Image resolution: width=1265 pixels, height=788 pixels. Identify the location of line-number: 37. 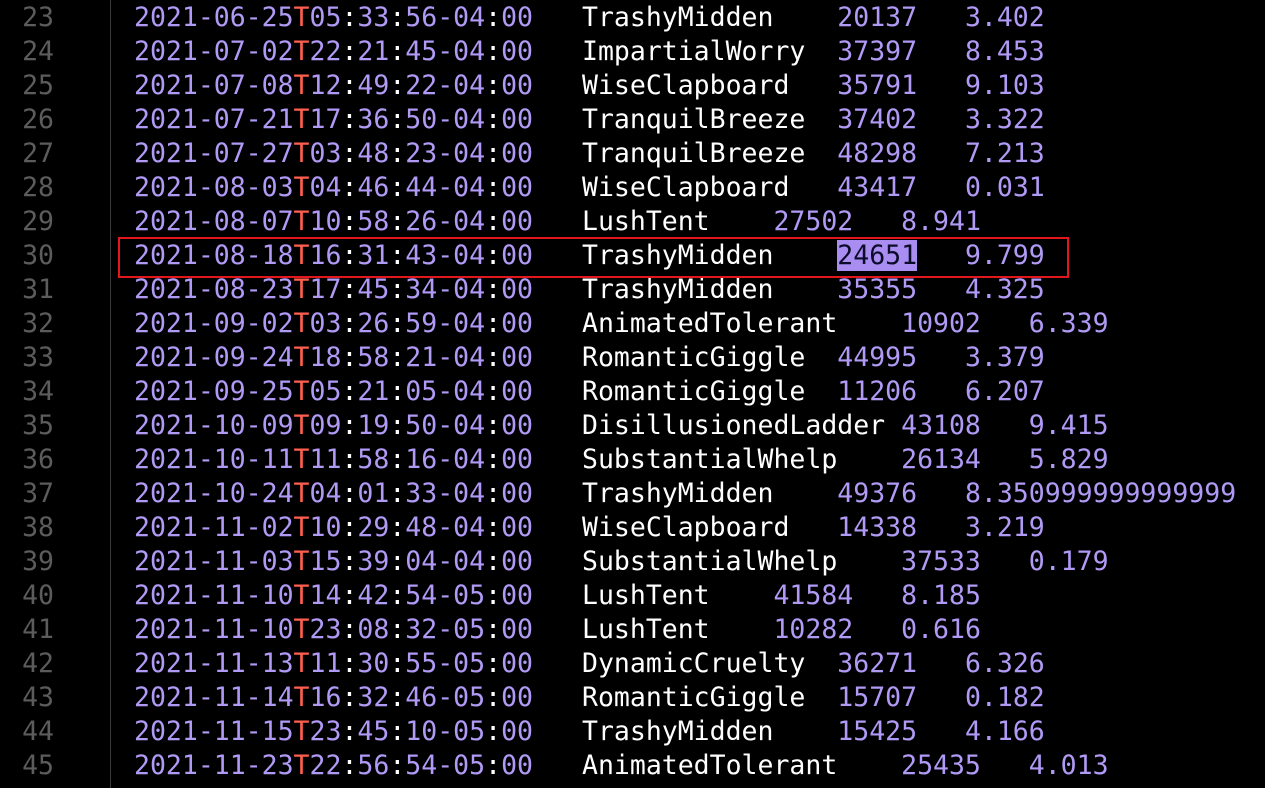
(38, 493).